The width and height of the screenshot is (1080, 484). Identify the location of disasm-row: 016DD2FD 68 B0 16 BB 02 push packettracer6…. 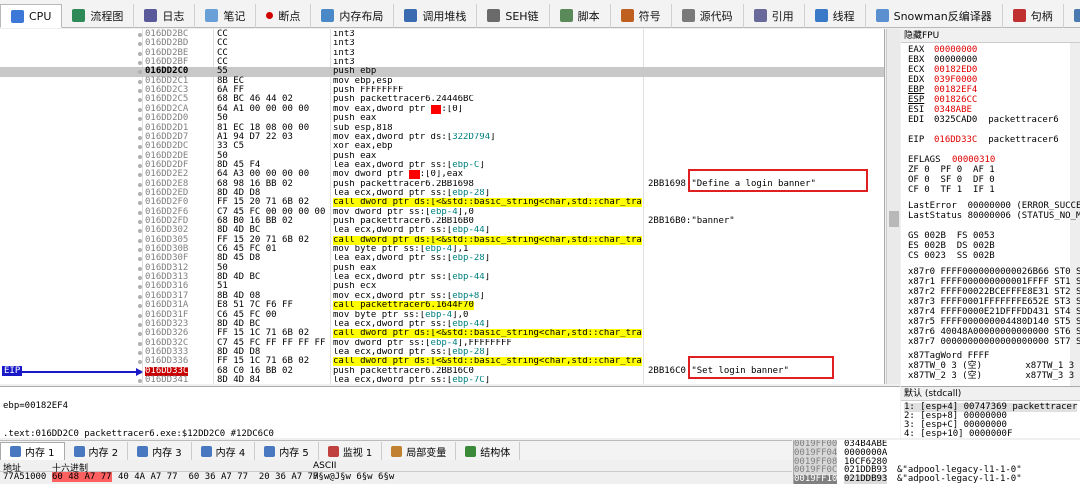
(442, 221).